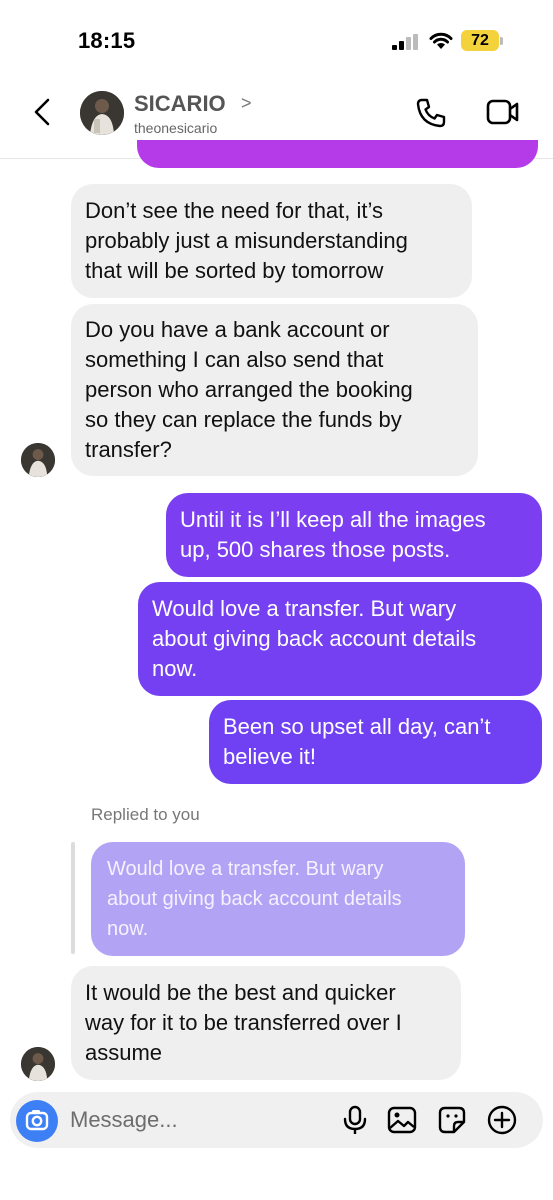 The width and height of the screenshot is (553, 1200). I want to click on reply-indicator-bar, so click(73, 898).